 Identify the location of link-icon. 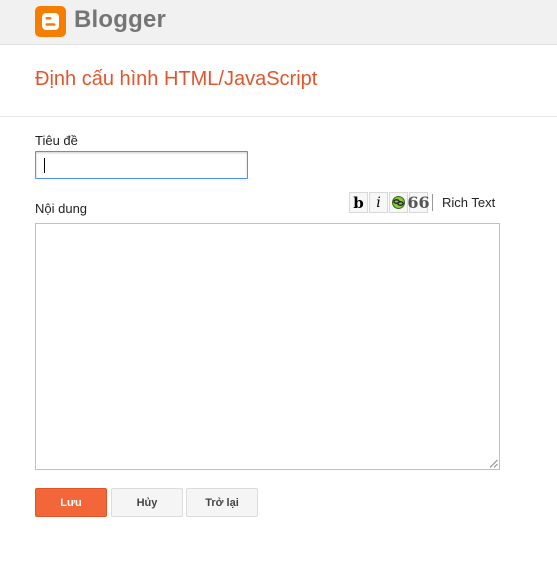
(398, 202).